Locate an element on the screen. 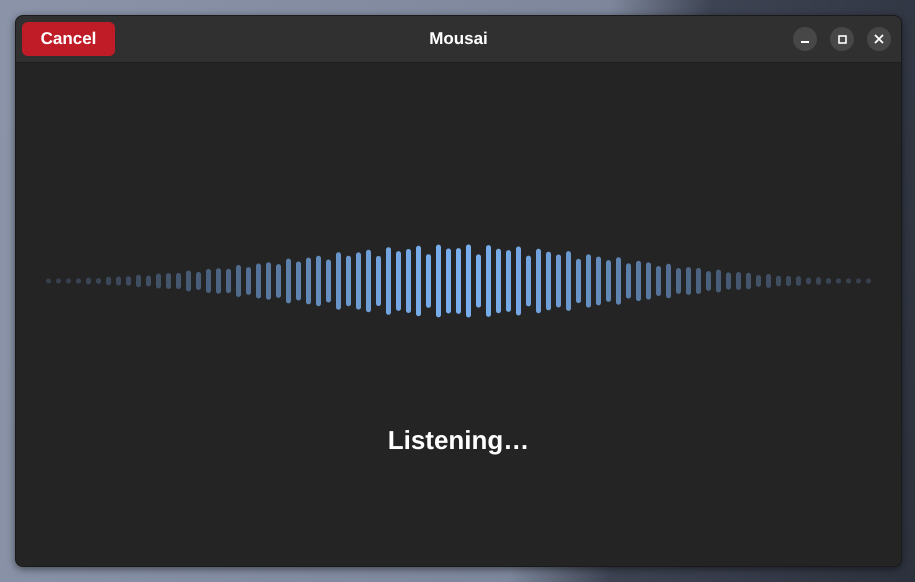 The width and height of the screenshot is (915, 582). window-title: Mousai is located at coordinates (458, 38).